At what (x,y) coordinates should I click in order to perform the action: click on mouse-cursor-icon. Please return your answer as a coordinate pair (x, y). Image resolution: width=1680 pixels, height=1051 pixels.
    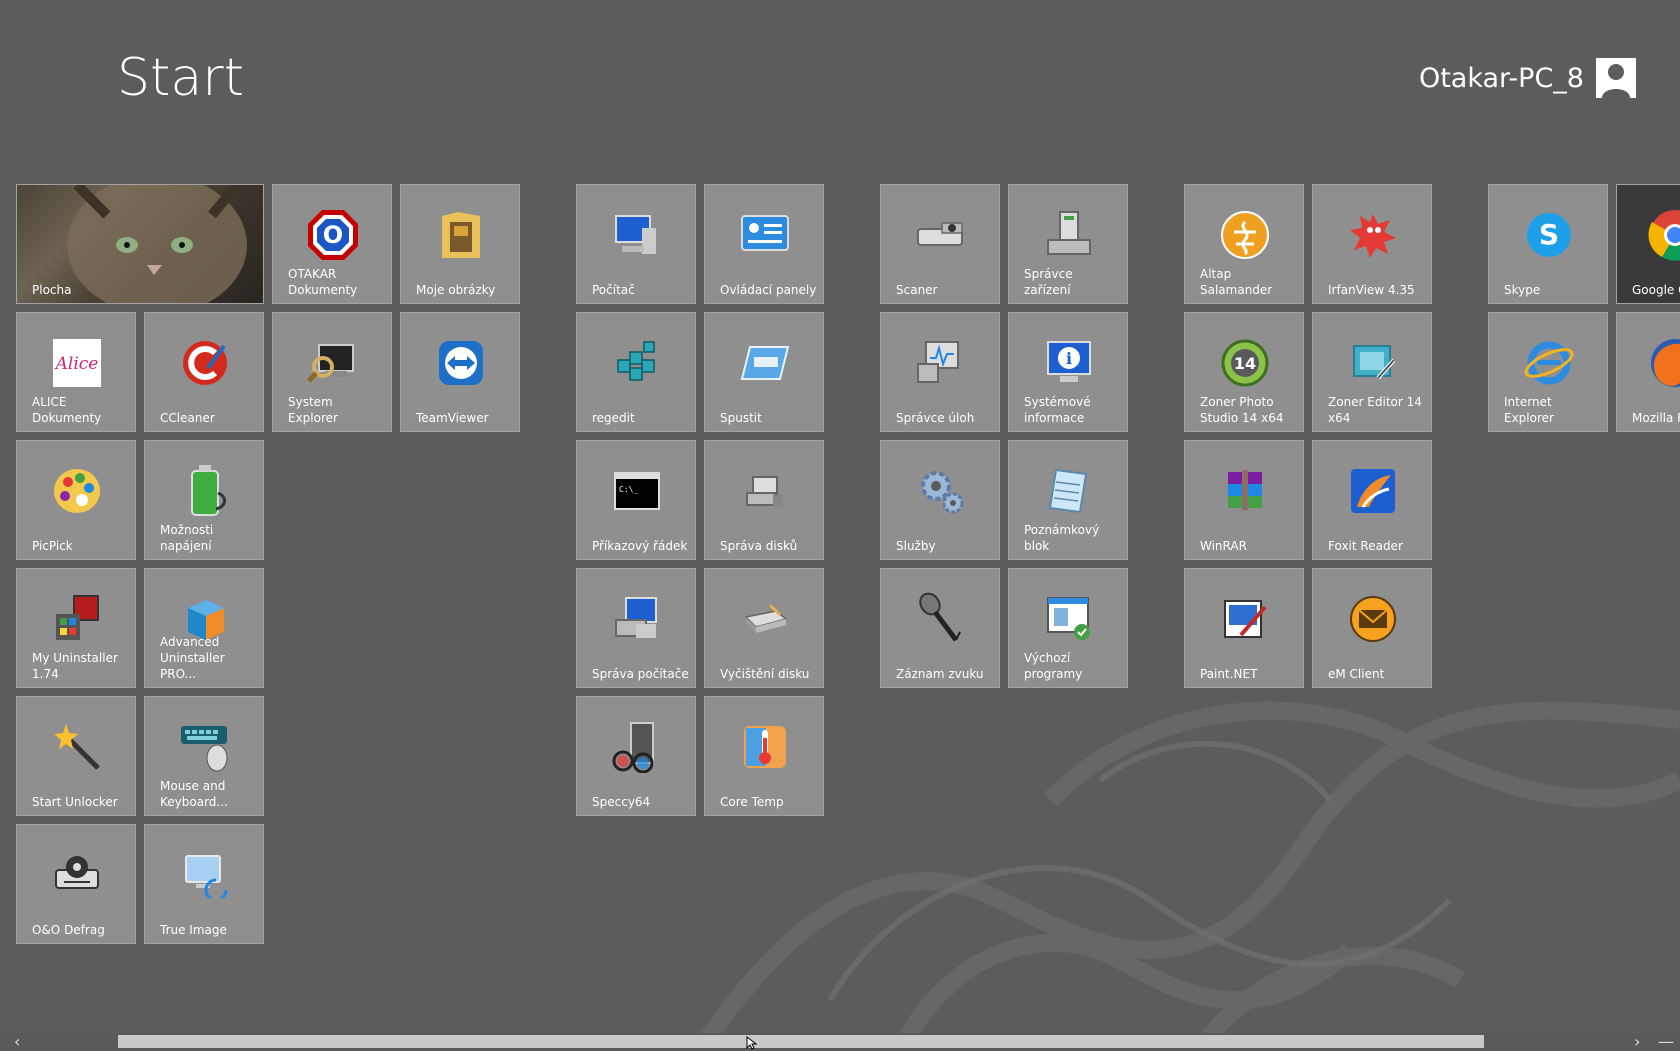
    Looking at the image, I should click on (752, 1043).